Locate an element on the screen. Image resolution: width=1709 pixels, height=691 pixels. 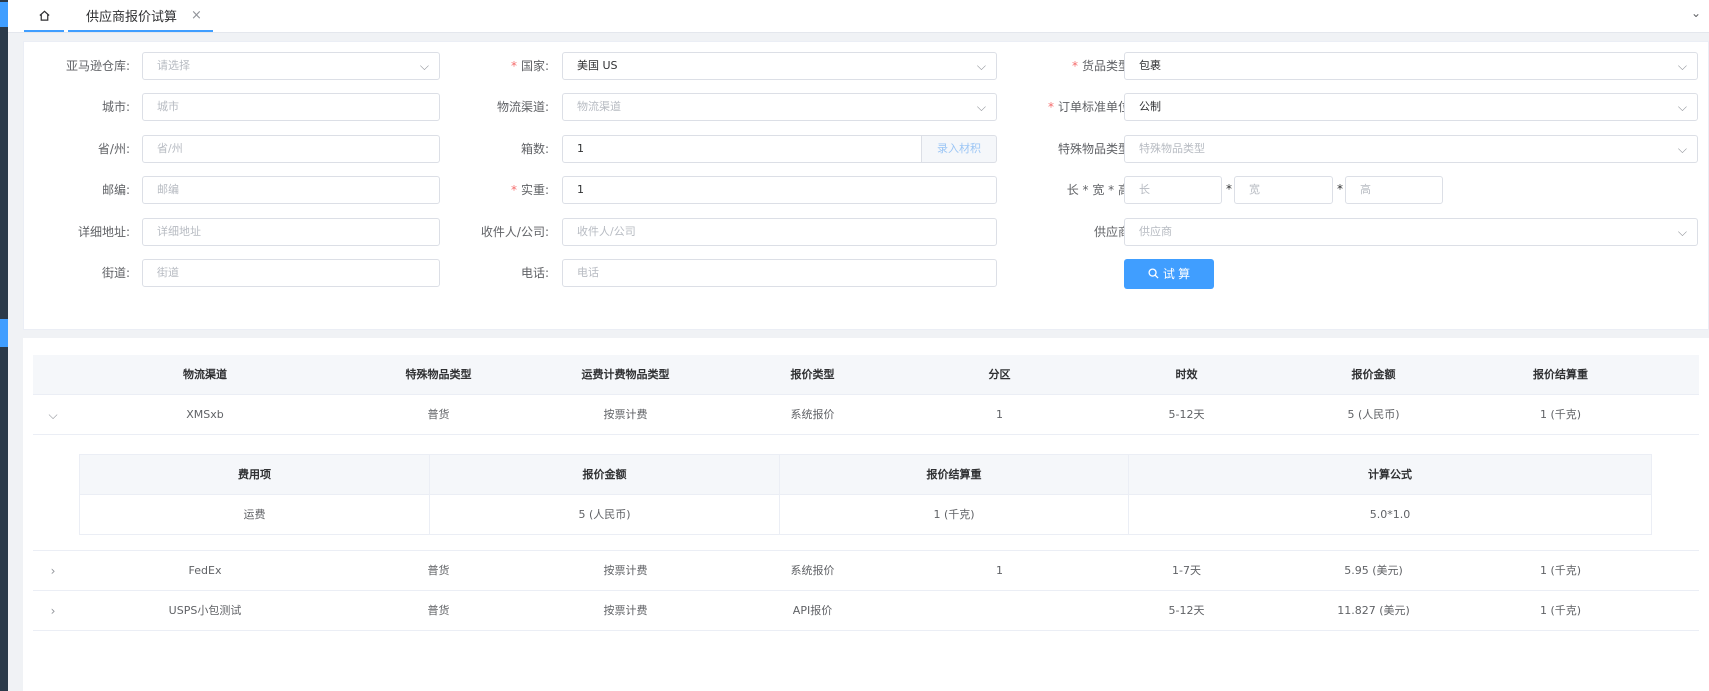
cell-channel: FedEx is located at coordinates (205, 570).